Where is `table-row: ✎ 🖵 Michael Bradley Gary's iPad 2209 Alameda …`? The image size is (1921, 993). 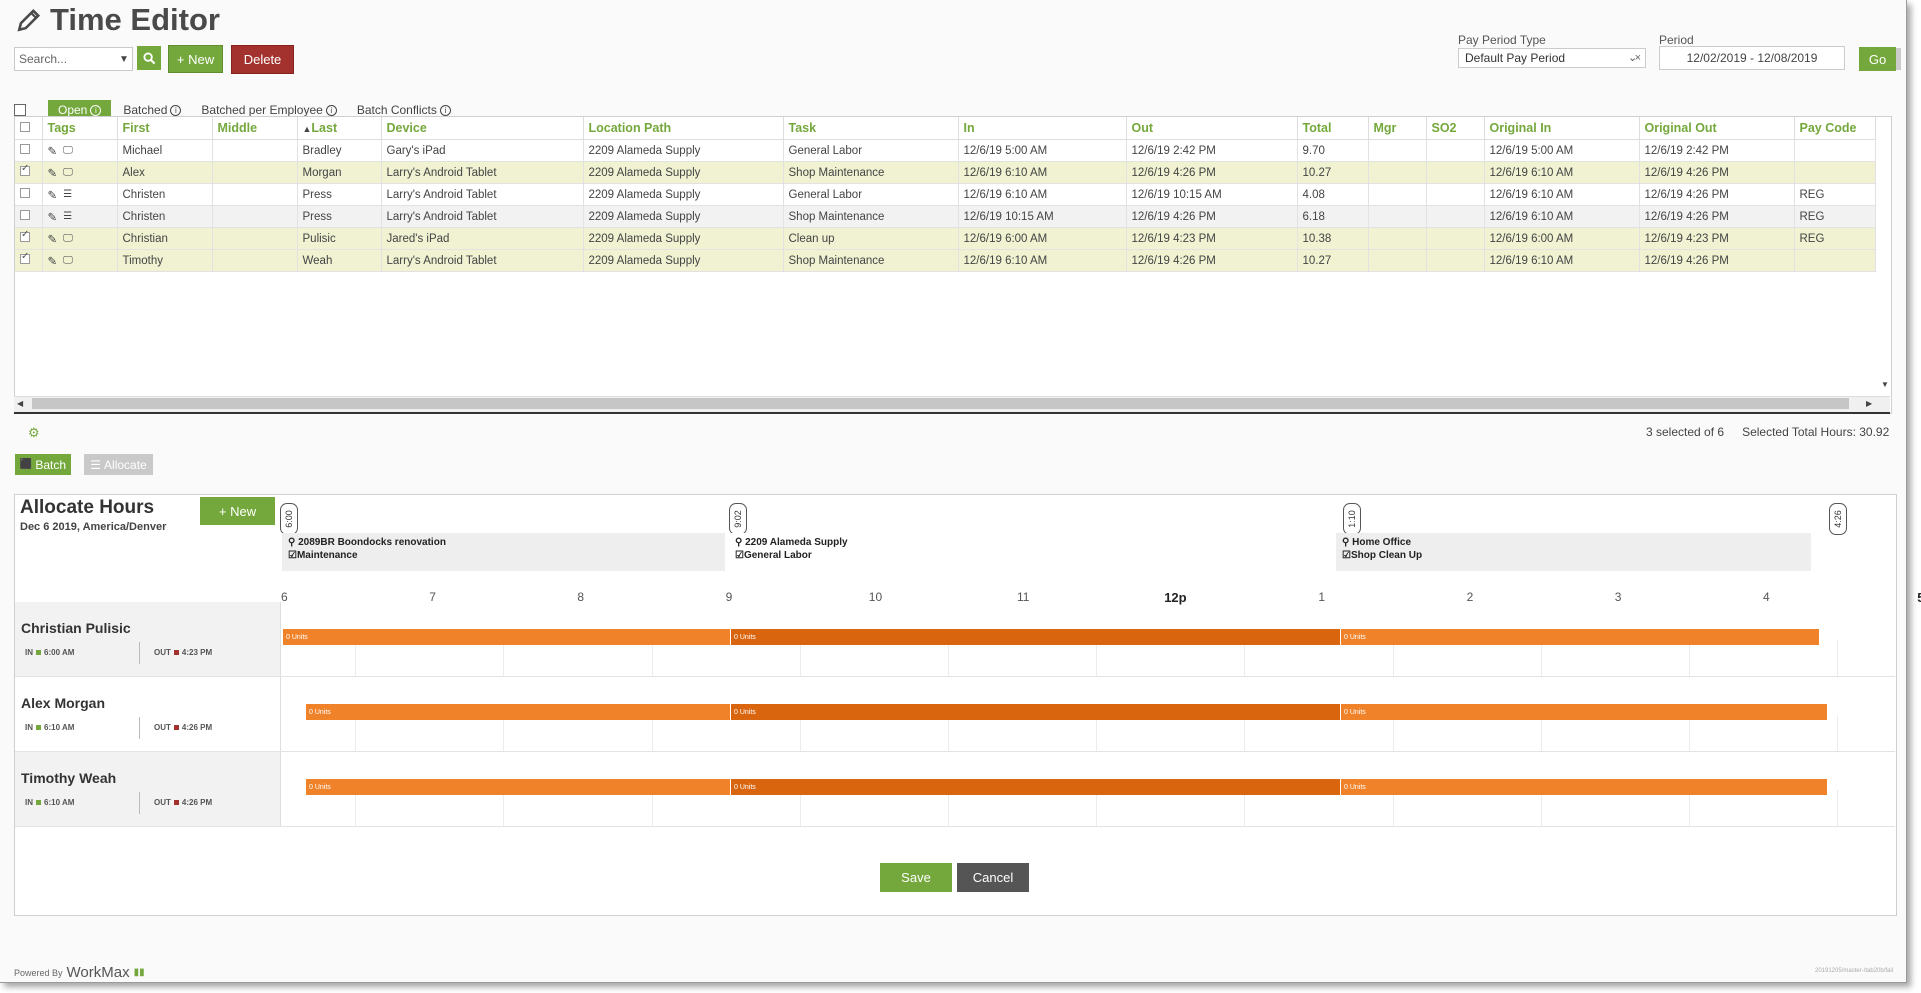
table-row: ✎ 🖵 Michael Bradley Gary's iPad 2209 Alameda … is located at coordinates (945, 150).